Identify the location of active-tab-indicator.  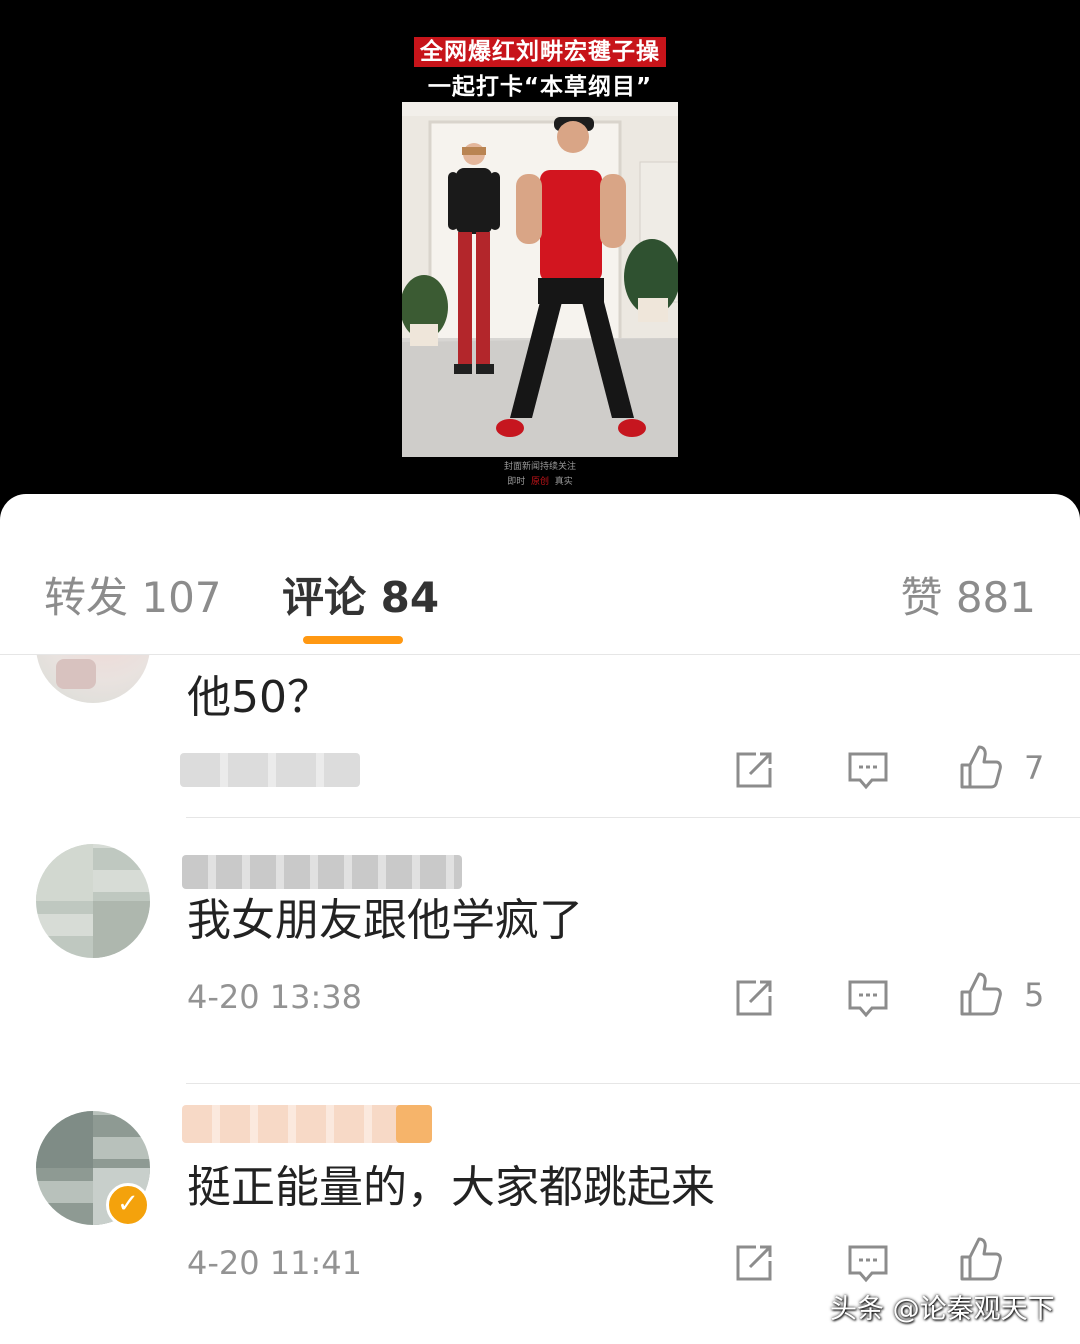
(353, 640).